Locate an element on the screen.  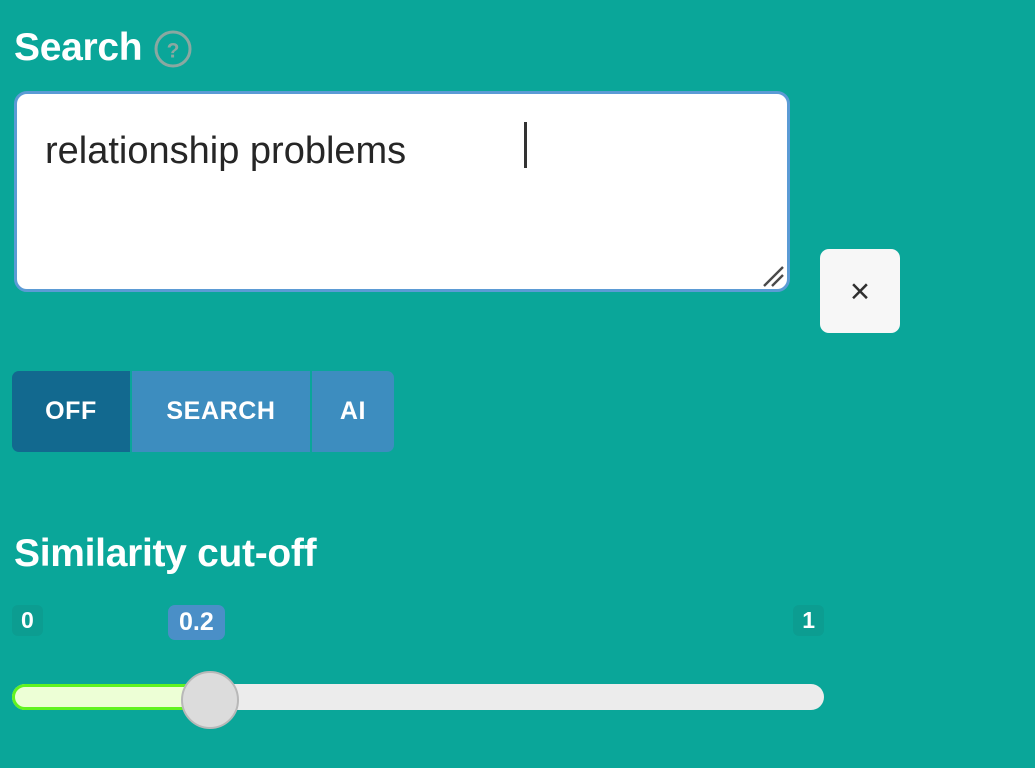
mode-toggle-search: SEARCH is located at coordinates (220, 411).